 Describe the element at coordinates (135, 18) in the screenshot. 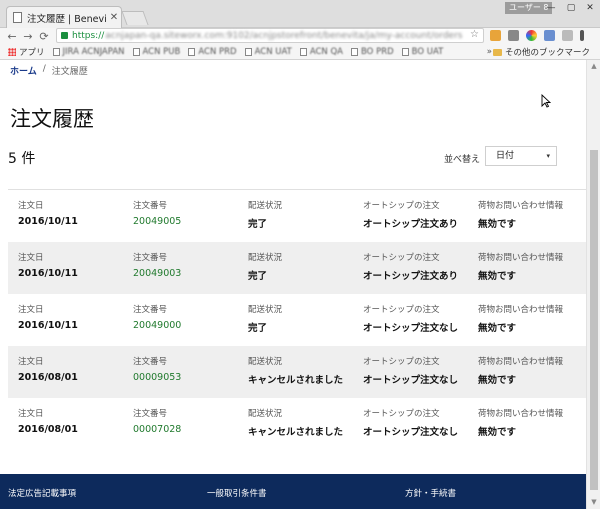

I see `new-tab-button` at that location.